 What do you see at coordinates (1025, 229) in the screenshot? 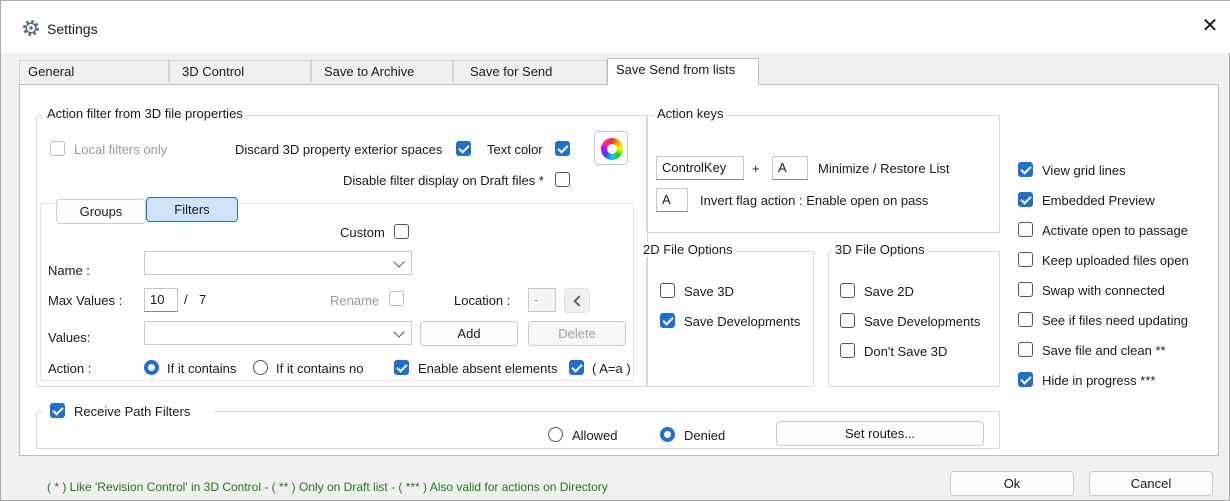
I see `activate-open-passage-checkbox` at bounding box center [1025, 229].